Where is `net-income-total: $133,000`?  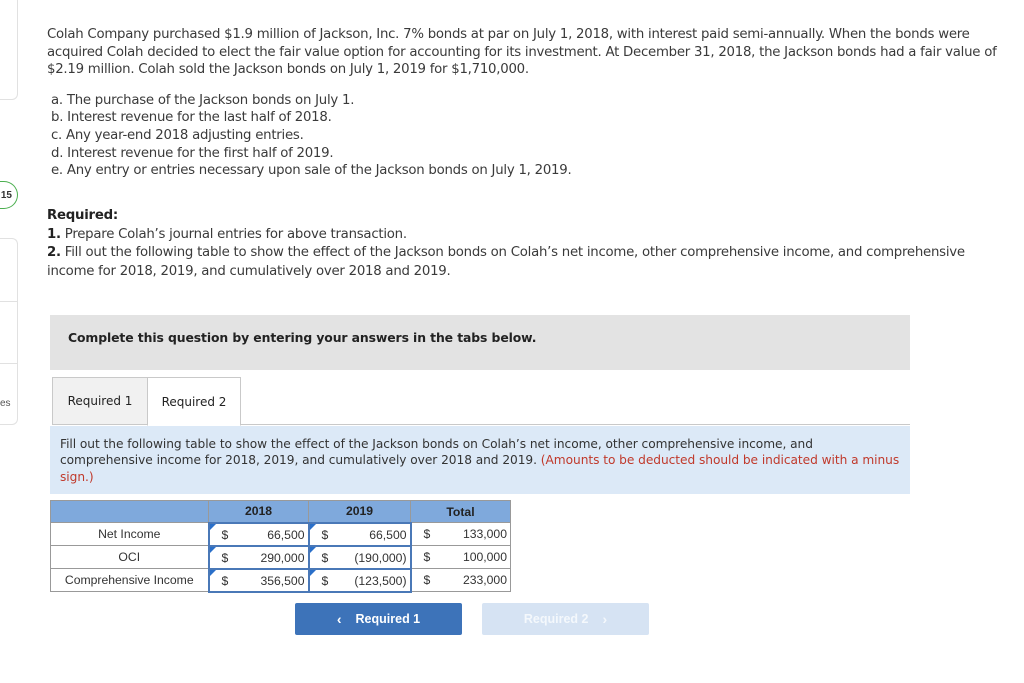
net-income-total: $133,000 is located at coordinates (460, 534).